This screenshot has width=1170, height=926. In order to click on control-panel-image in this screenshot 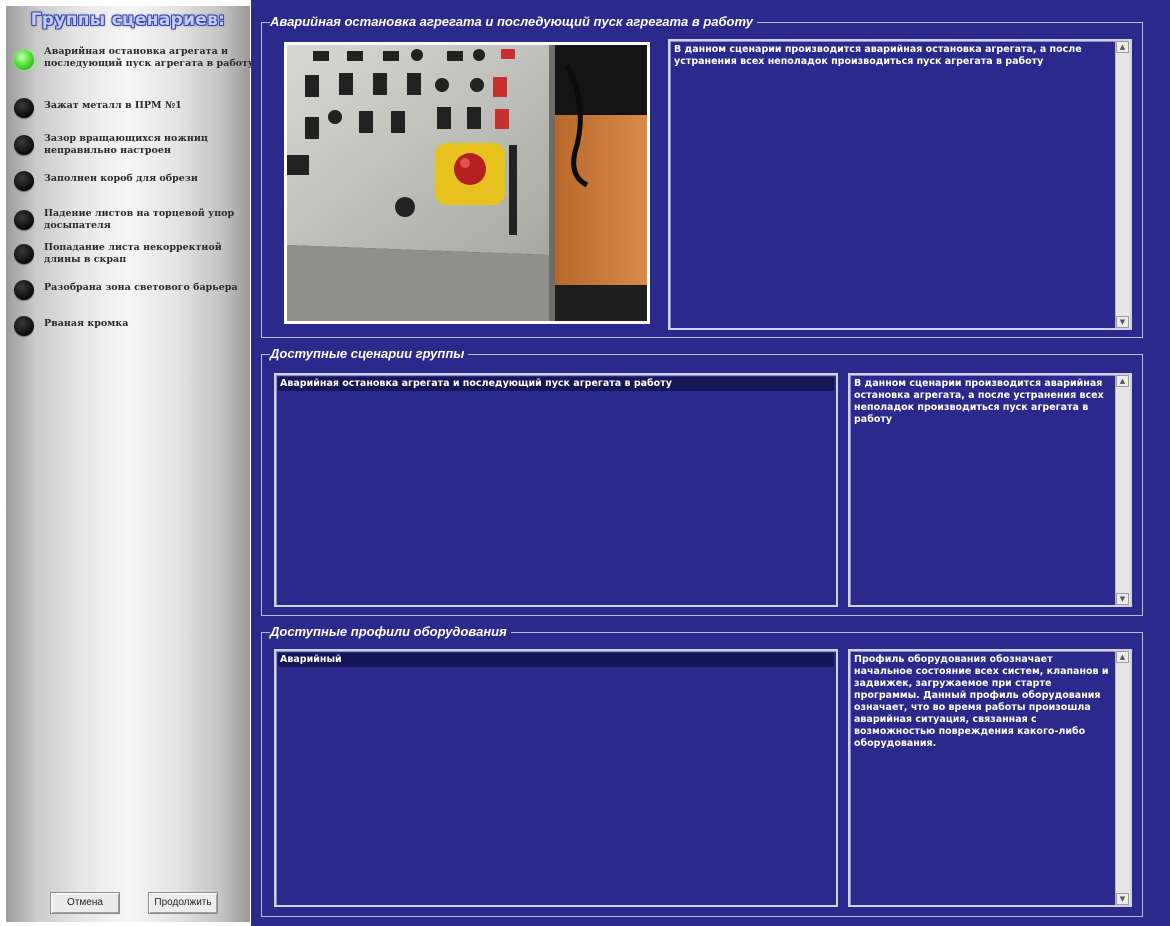, I will do `click(467, 183)`.